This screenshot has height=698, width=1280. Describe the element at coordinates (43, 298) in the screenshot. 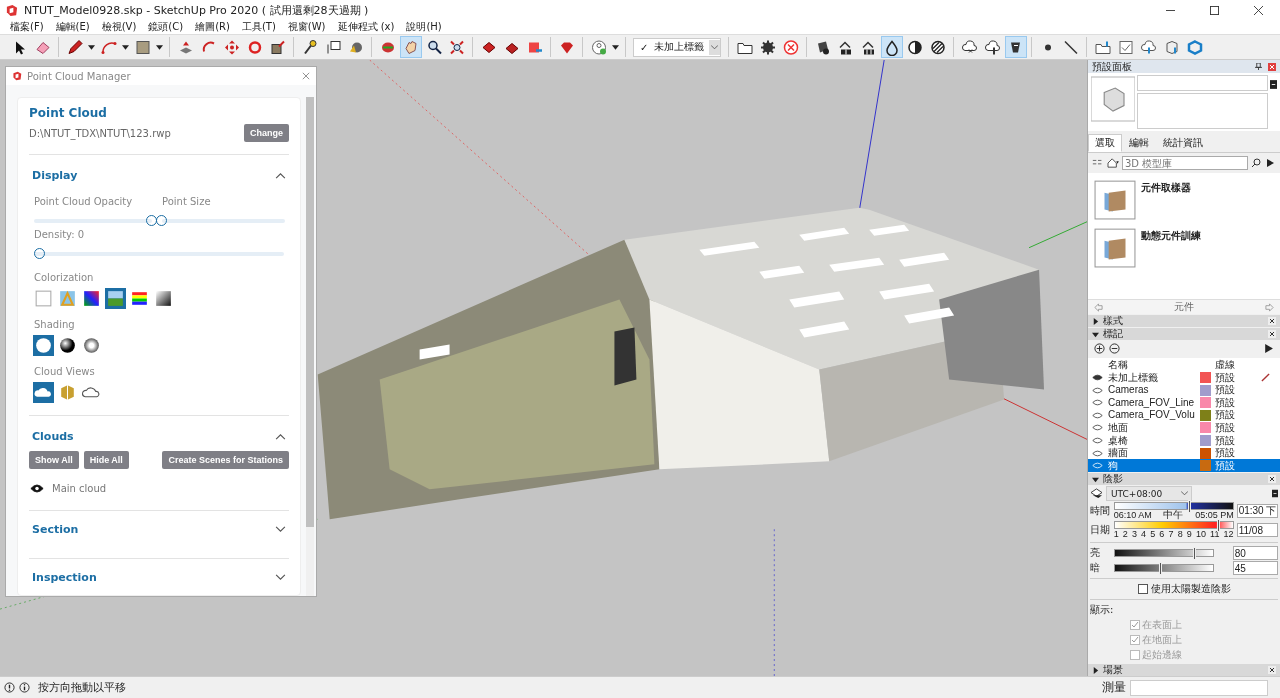

I see `blank-swatch-icon` at that location.